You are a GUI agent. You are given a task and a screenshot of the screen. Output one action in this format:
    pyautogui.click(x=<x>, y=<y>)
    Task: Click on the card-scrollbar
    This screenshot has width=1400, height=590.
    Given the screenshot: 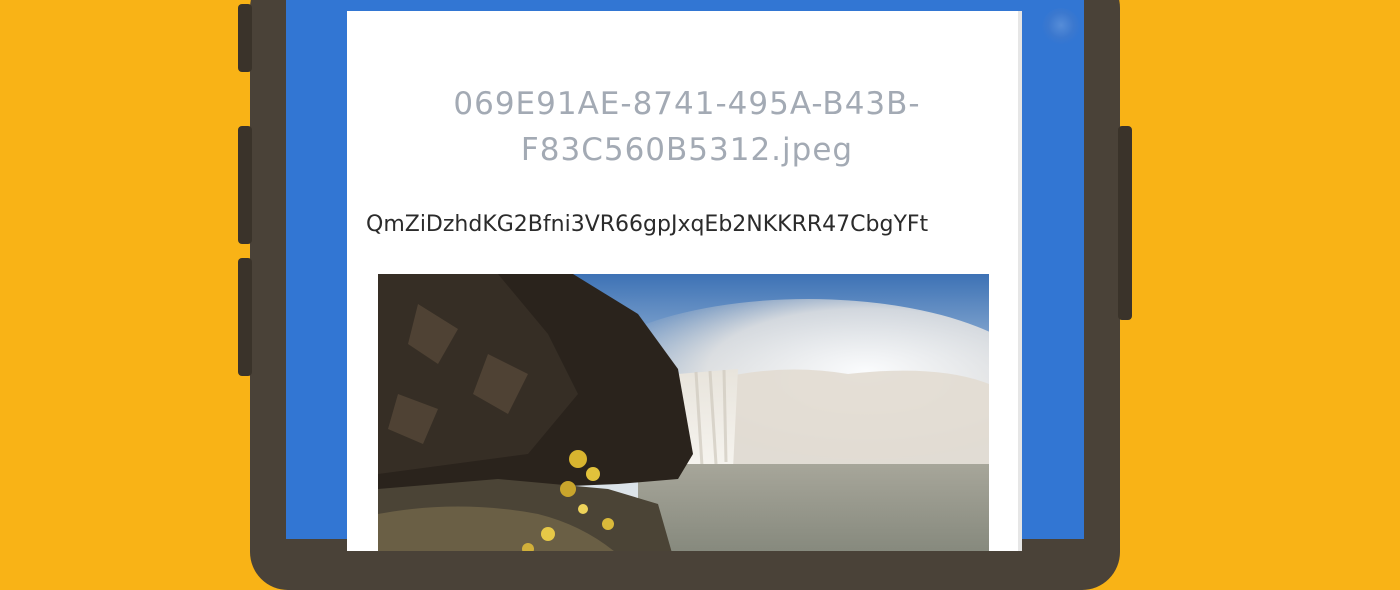 What is the action you would take?
    pyautogui.click(x=1020, y=281)
    